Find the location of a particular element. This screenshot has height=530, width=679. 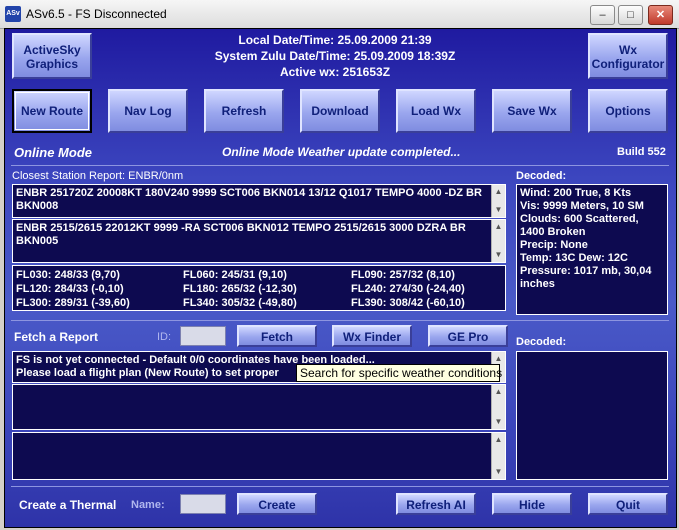

fetch-button: Fetch is located at coordinates (277, 336).